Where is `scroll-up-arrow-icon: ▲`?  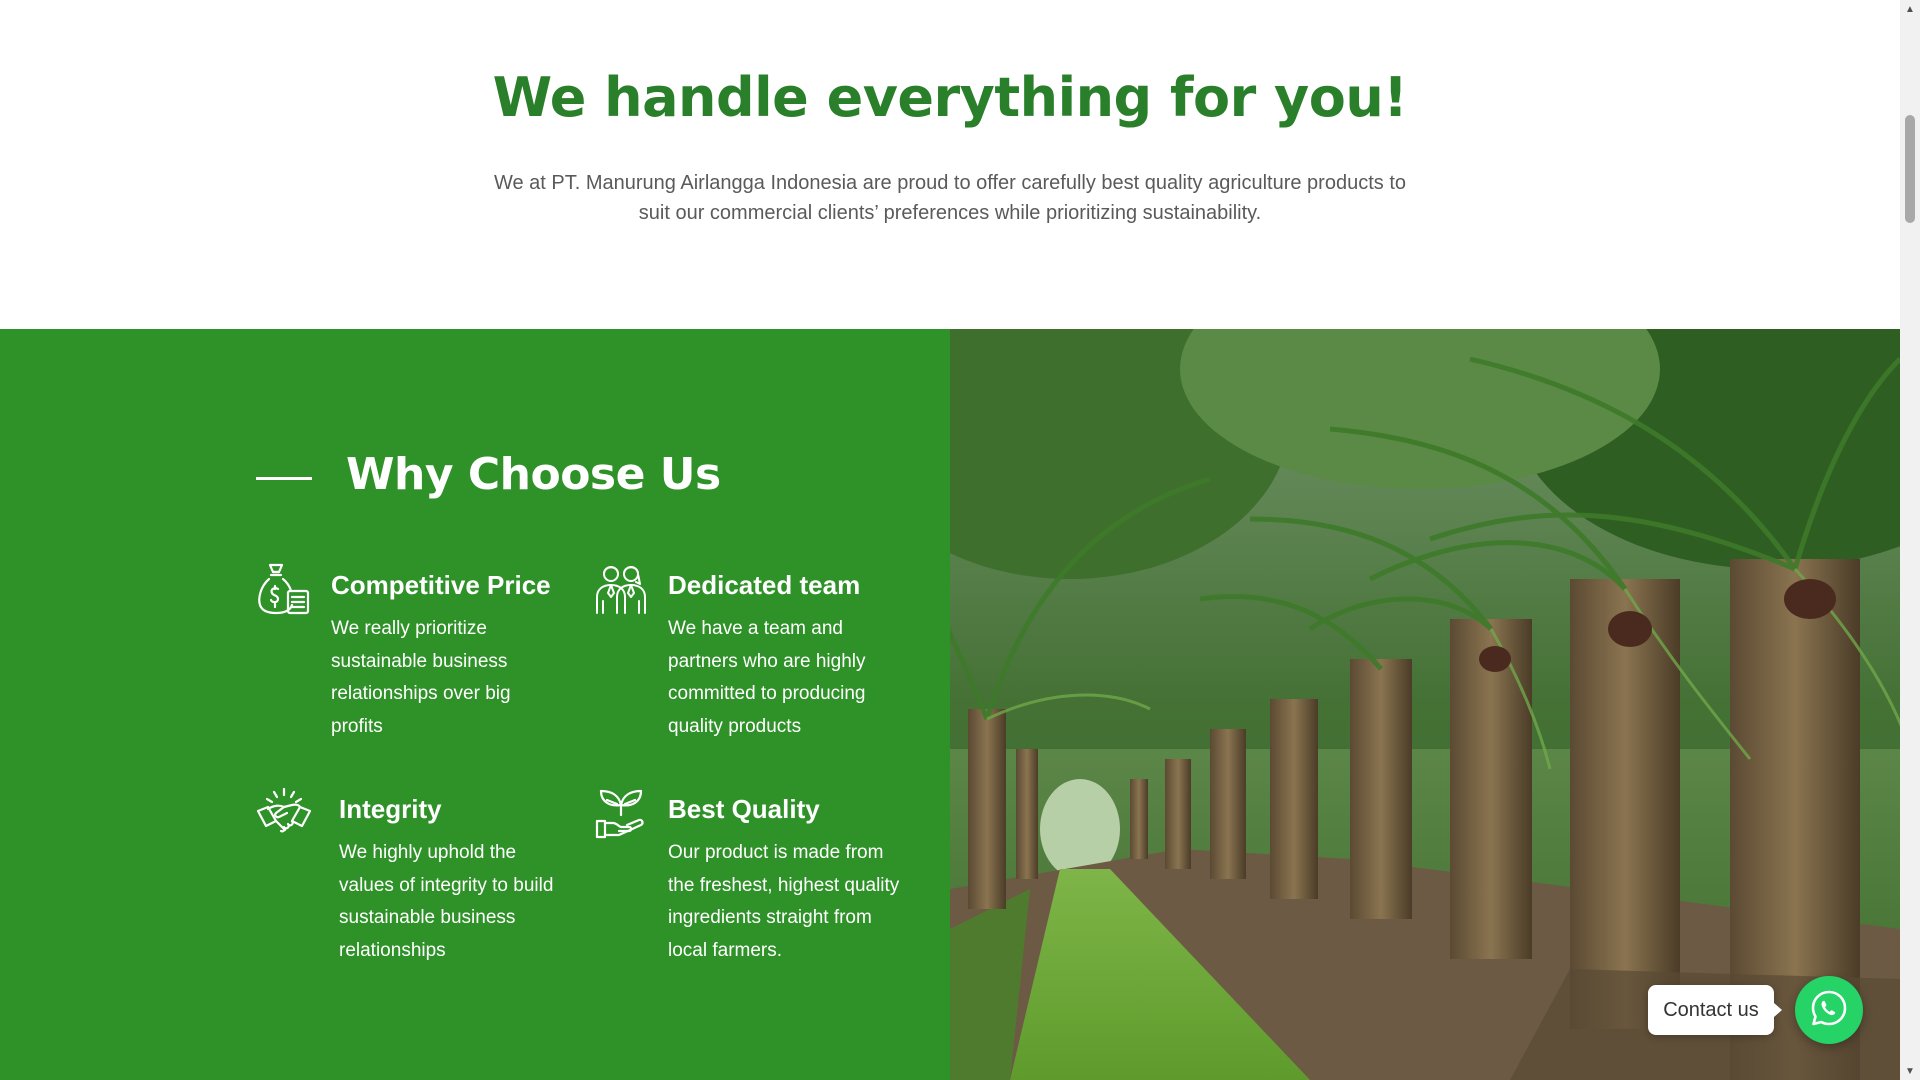 scroll-up-arrow-icon: ▲ is located at coordinates (1910, 9).